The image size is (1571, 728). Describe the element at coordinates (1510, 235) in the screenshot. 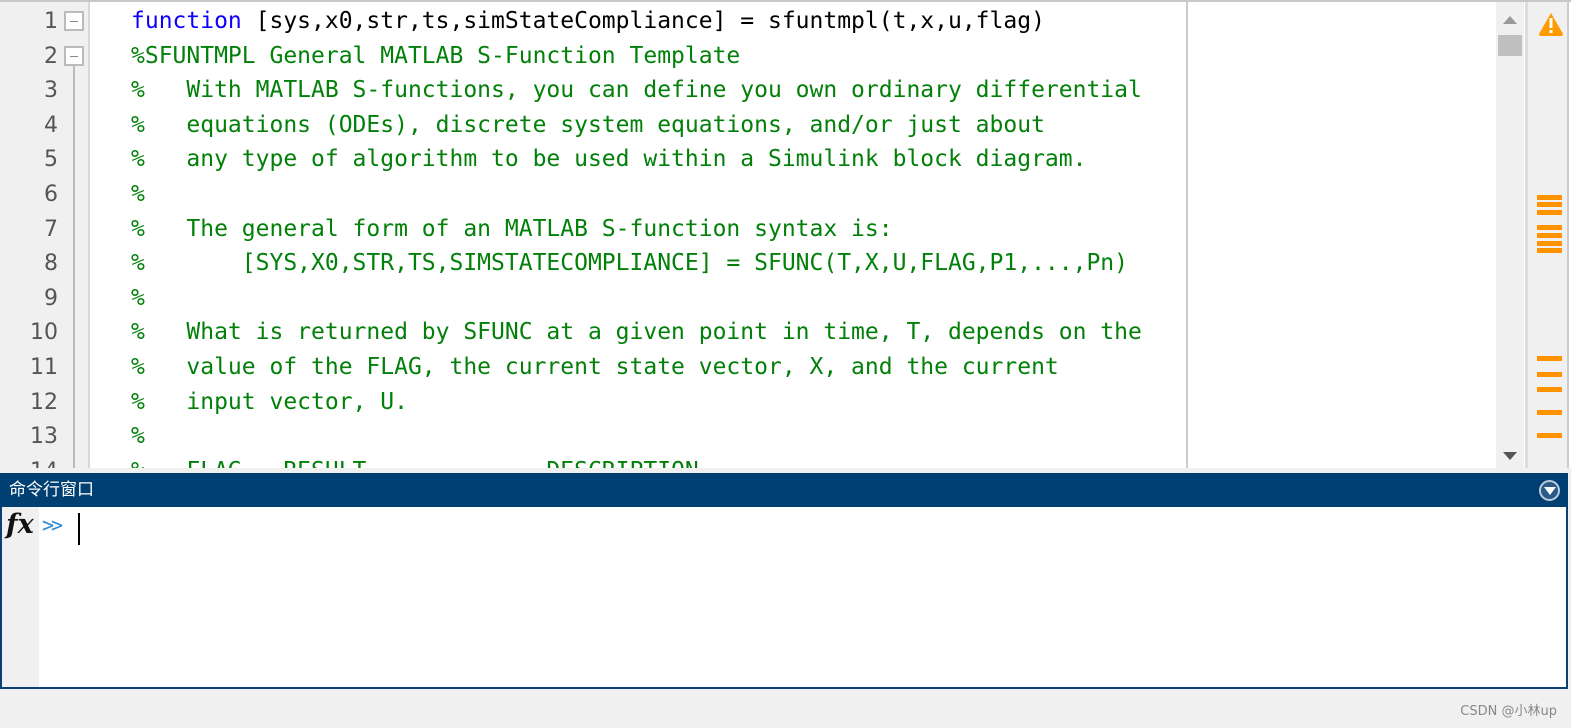

I see `editor-vertical-scrollbar` at that location.